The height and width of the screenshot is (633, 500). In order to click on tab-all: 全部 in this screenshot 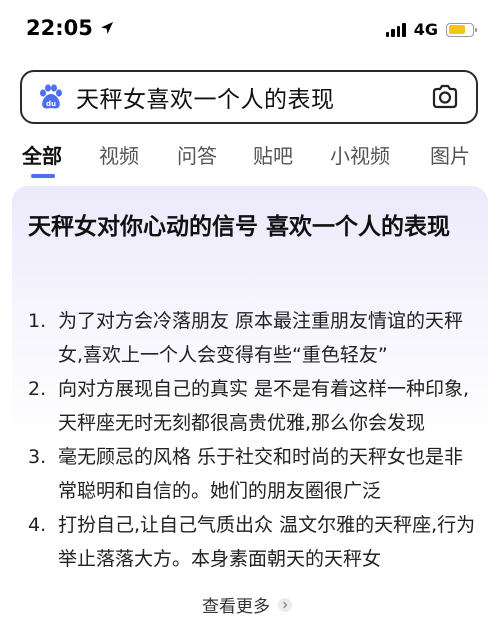, I will do `click(42, 154)`.